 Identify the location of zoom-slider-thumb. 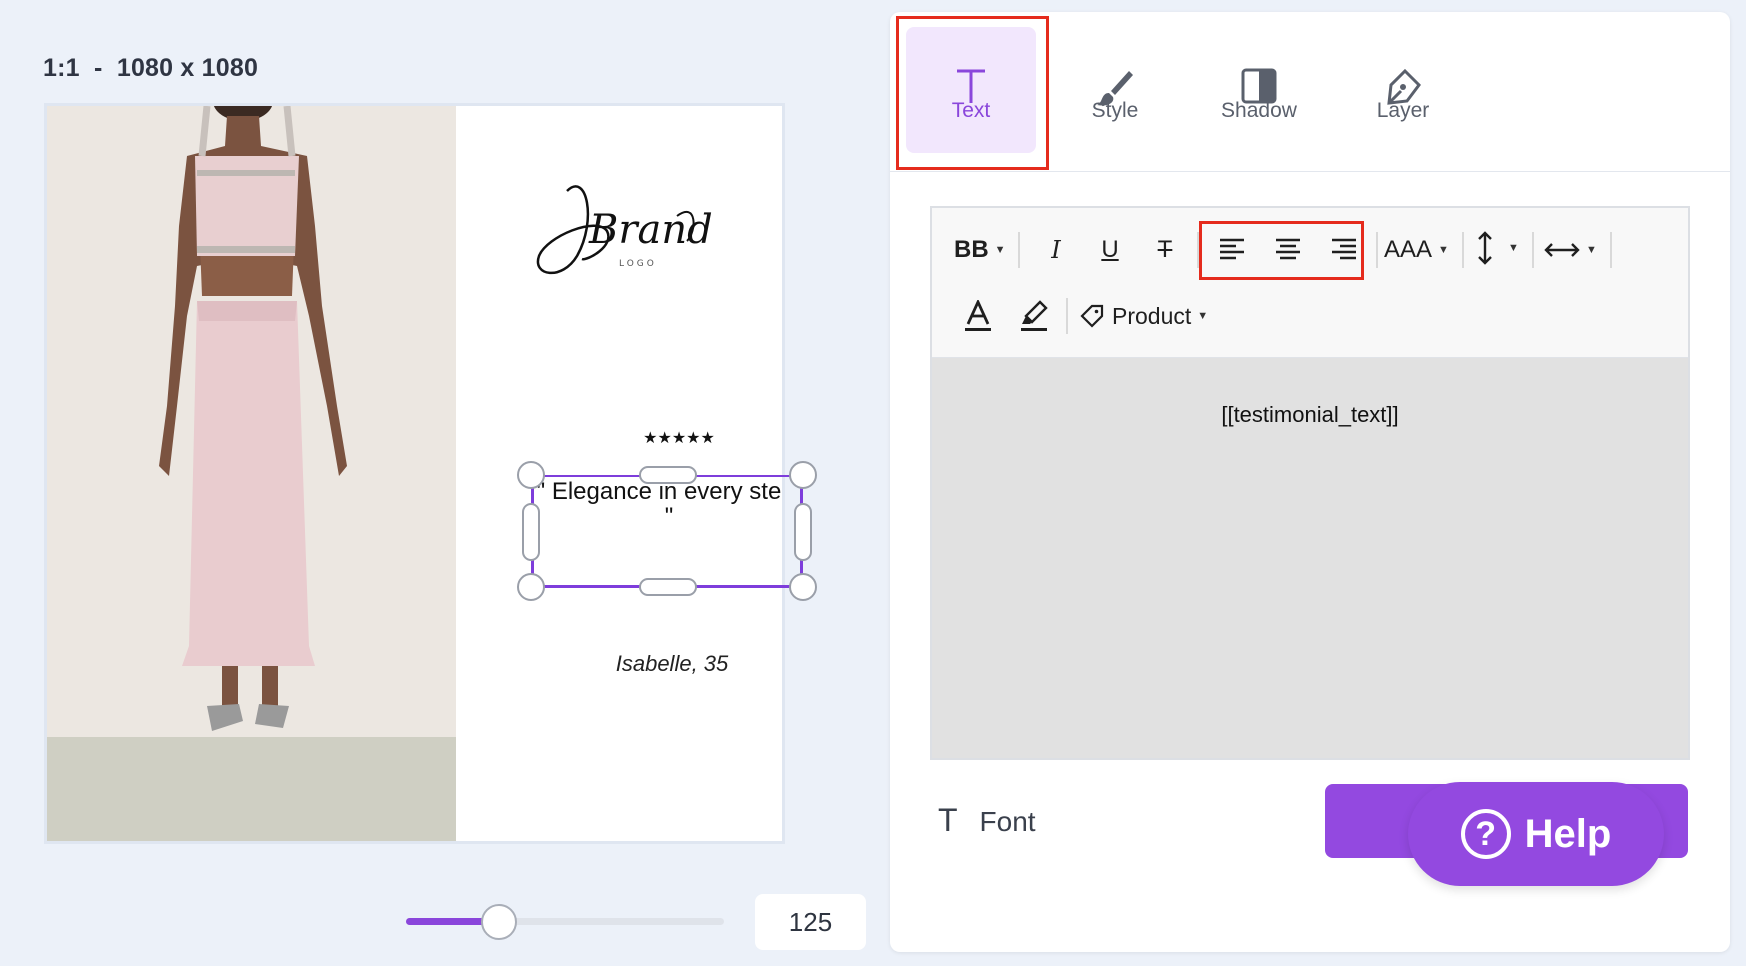
(499, 922).